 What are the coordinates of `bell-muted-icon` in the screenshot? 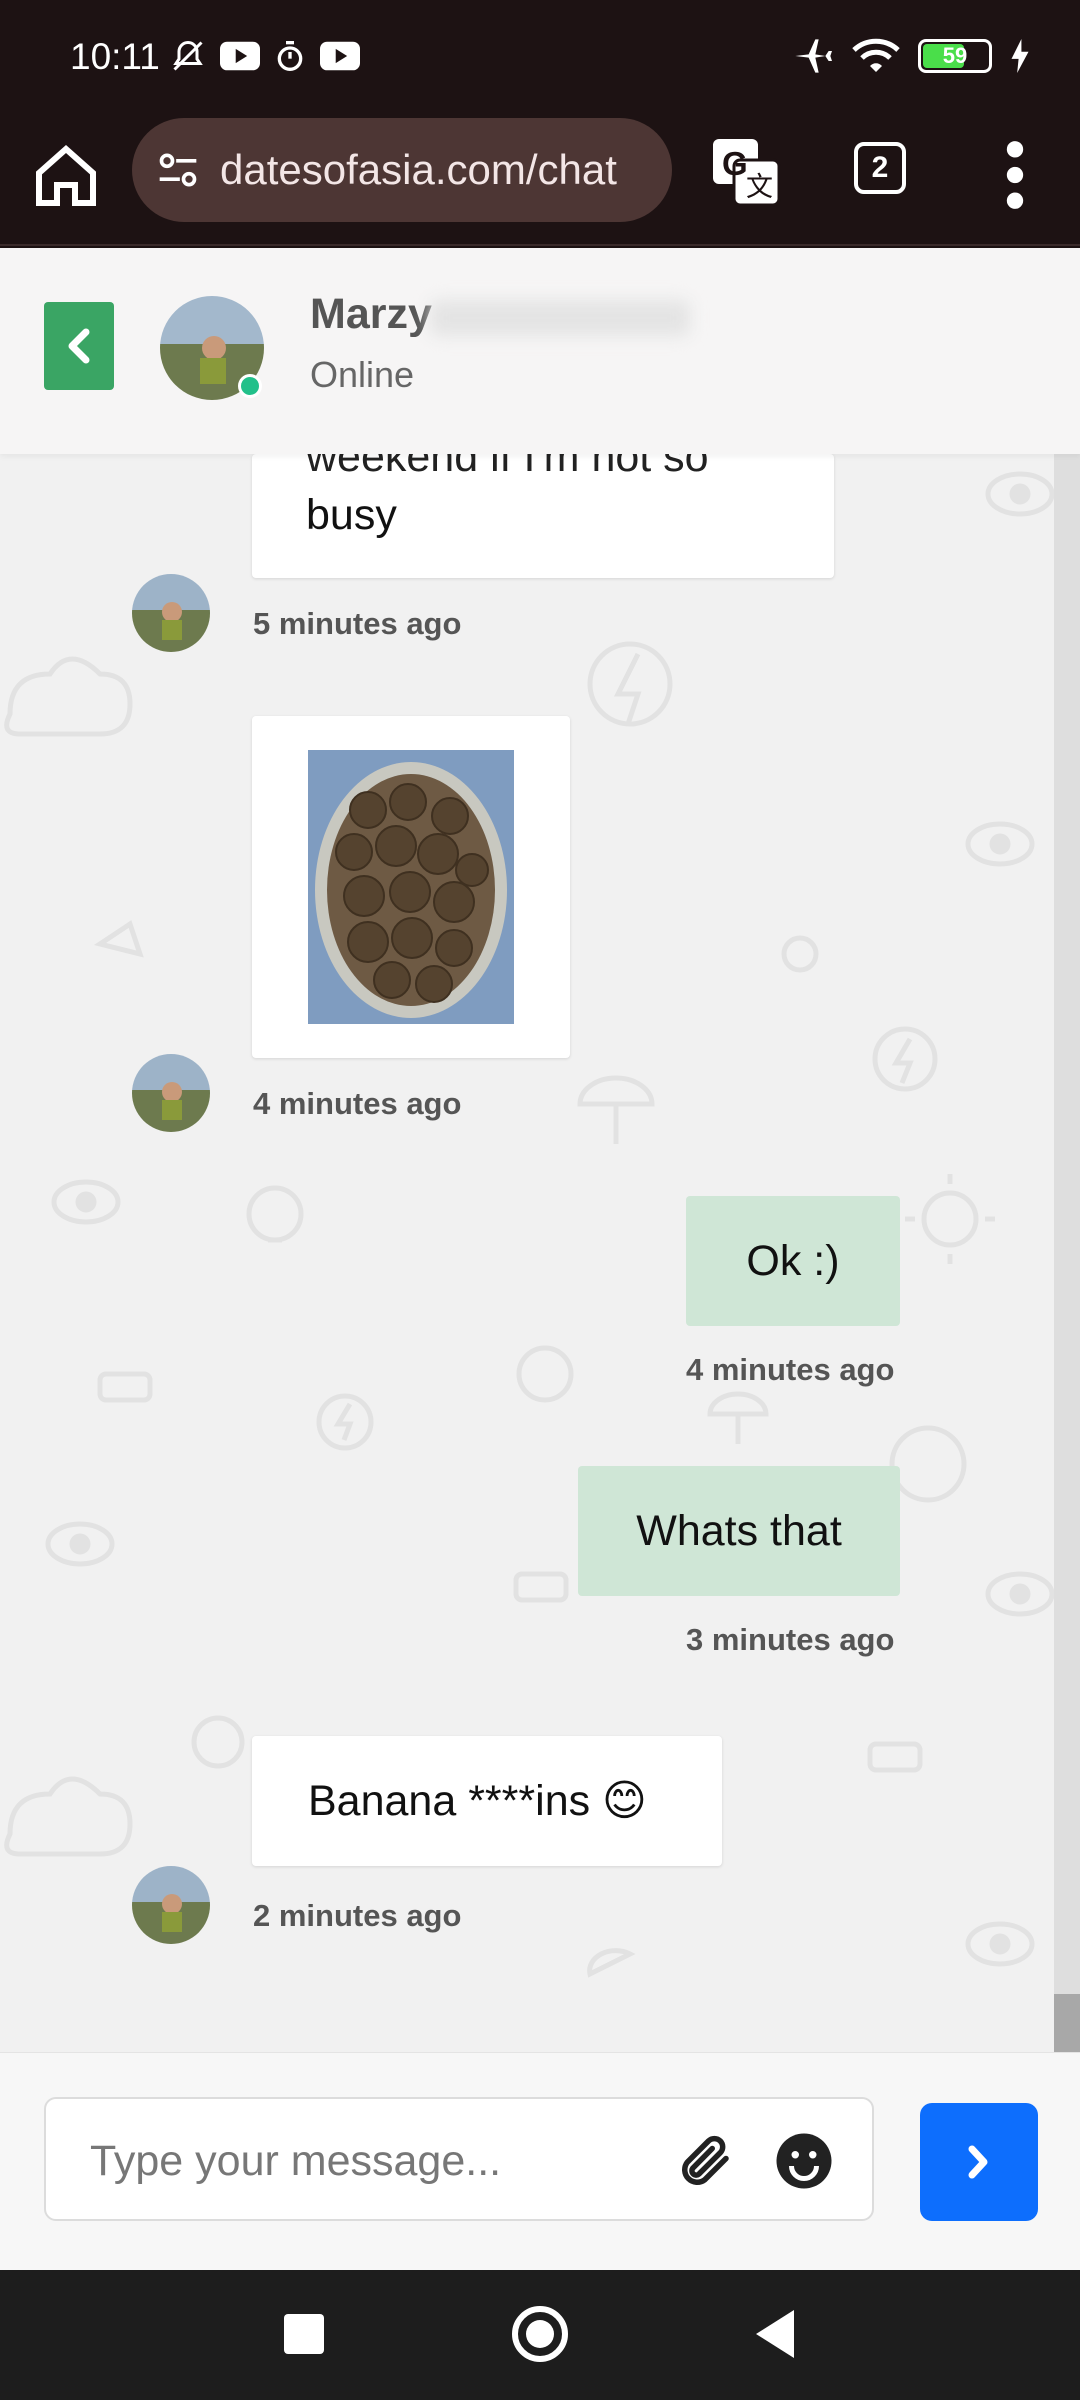 It's located at (188, 55).